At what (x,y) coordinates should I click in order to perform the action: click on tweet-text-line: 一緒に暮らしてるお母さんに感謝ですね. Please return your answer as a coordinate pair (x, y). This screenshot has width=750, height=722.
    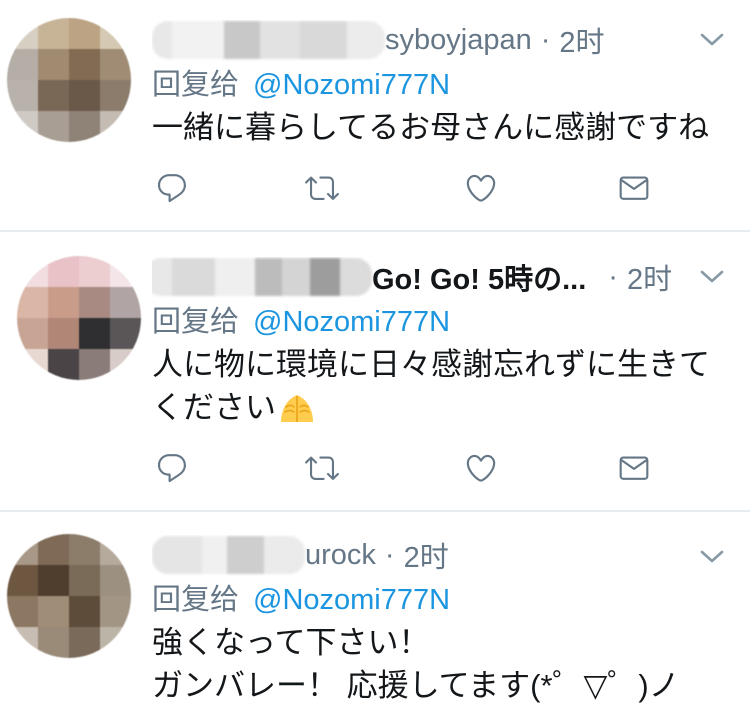
    Looking at the image, I should click on (431, 127).